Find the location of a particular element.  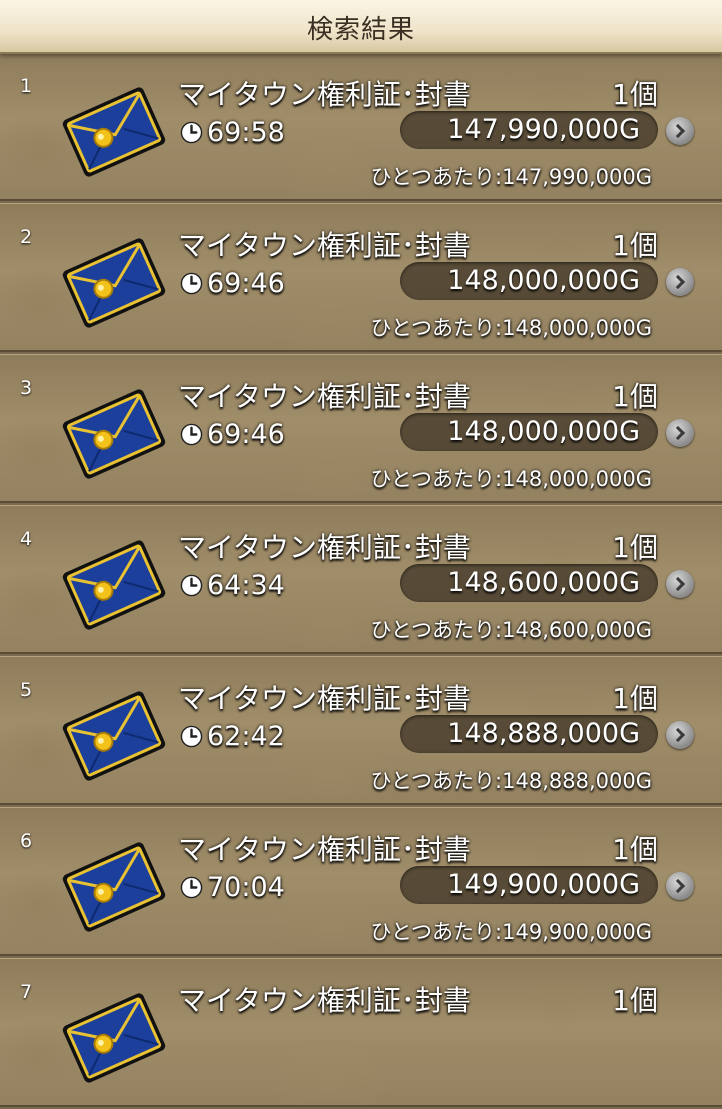

time-remaining: 64:34 is located at coordinates (232, 585).